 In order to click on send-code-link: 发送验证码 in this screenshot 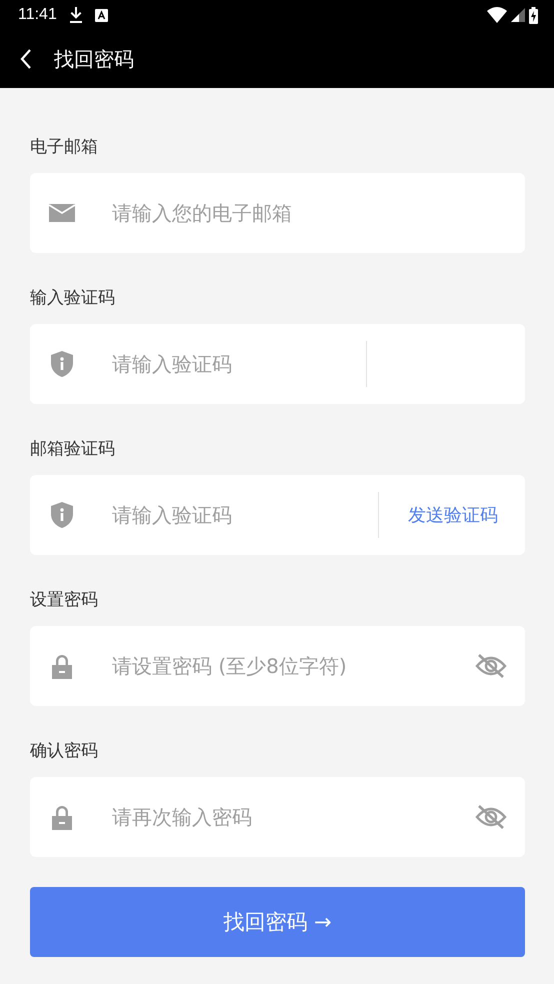, I will do `click(443, 515)`.